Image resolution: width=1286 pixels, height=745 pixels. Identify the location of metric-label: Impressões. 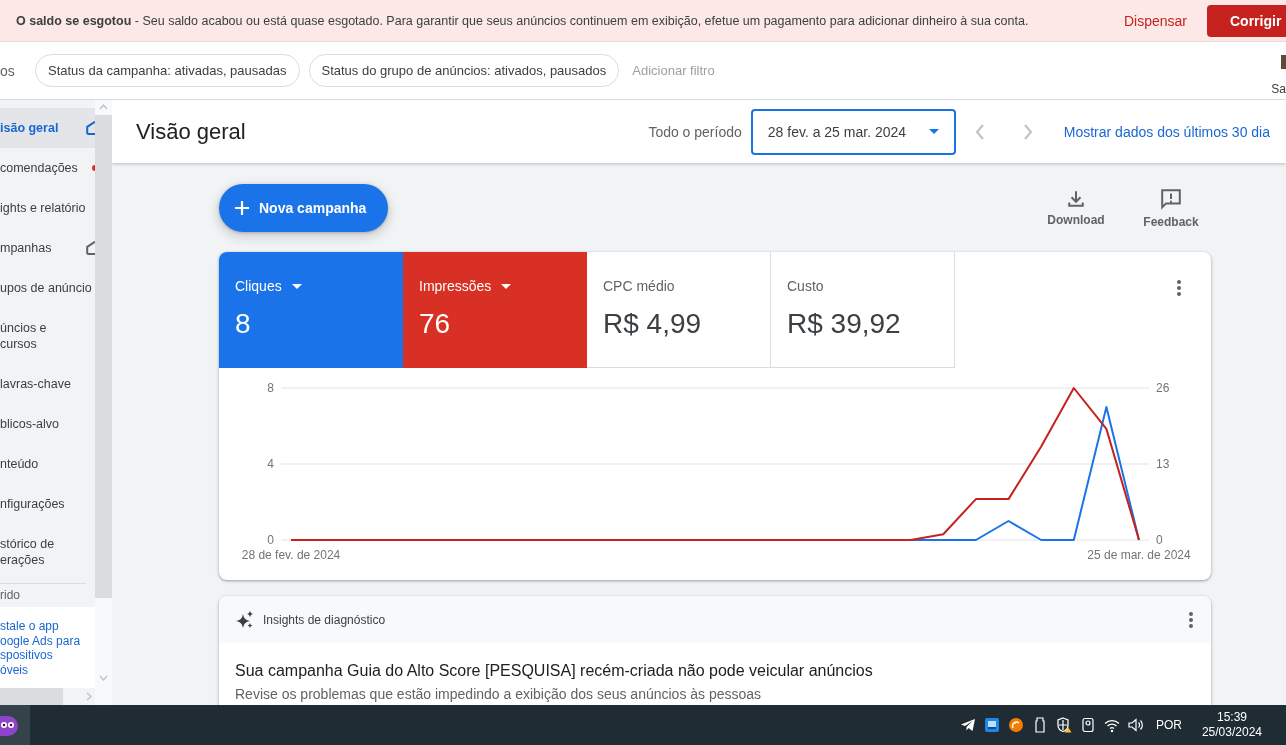
(455, 286).